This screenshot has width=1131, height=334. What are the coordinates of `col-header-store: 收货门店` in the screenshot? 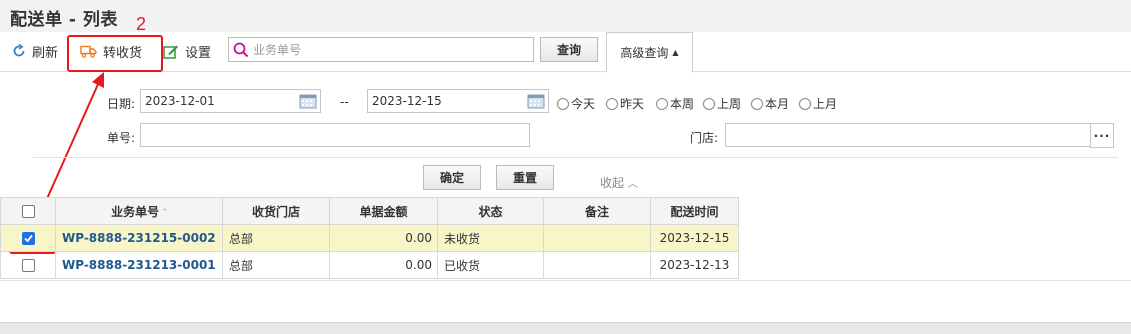 It's located at (276, 211).